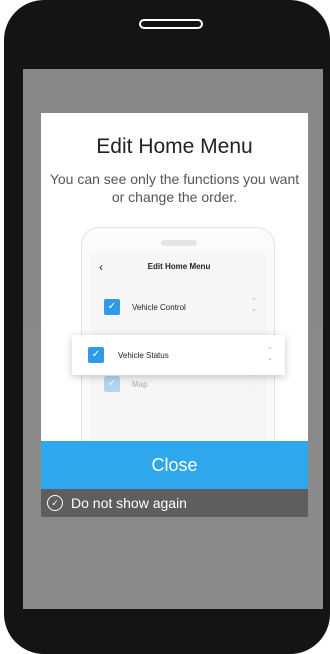 The image size is (330, 654). I want to click on illustration-row-vehicle-control: ✓ Vehicle Control ⌃ ⌄, so click(185, 307).